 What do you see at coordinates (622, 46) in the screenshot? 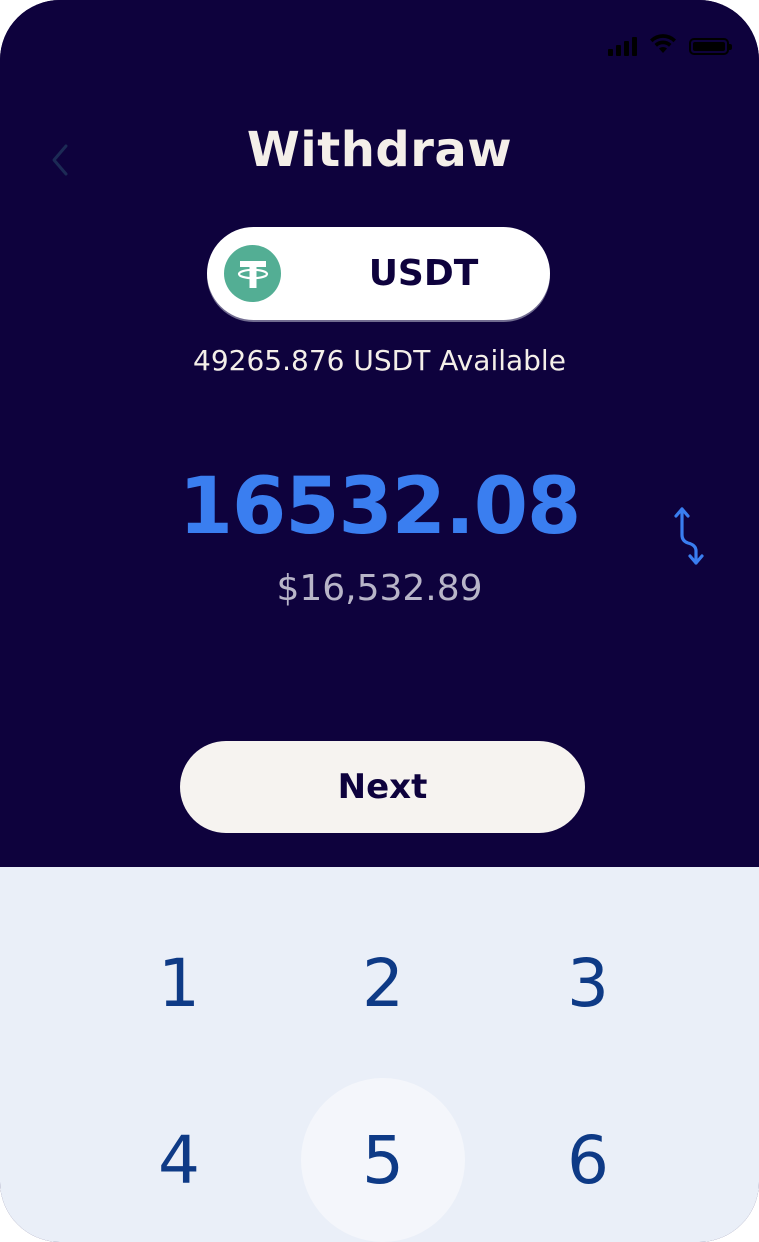
I see `cellular-signal-icon` at bounding box center [622, 46].